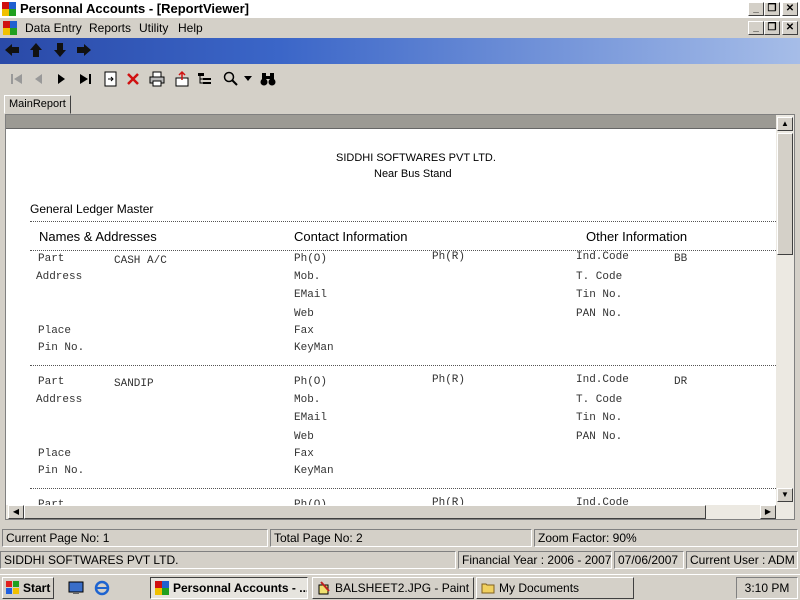  I want to click on export-icon, so click(182, 79).